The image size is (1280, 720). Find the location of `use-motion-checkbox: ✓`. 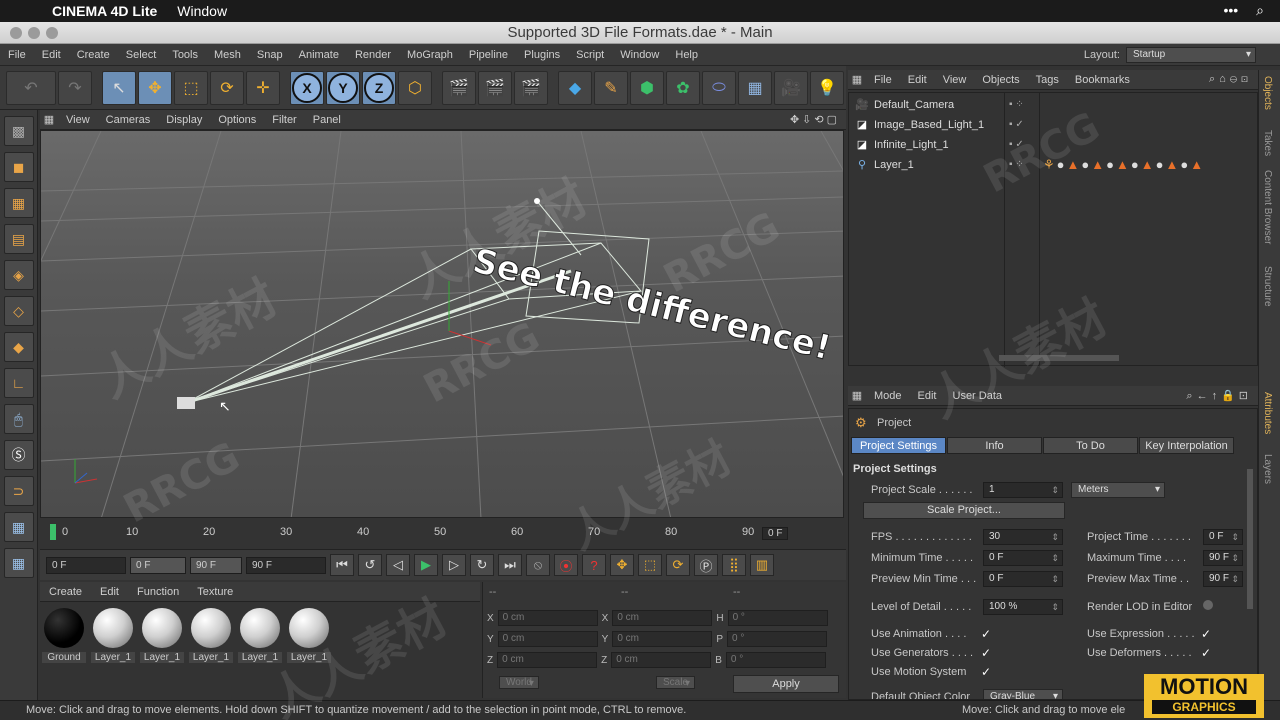

use-motion-checkbox: ✓ is located at coordinates (987, 672).